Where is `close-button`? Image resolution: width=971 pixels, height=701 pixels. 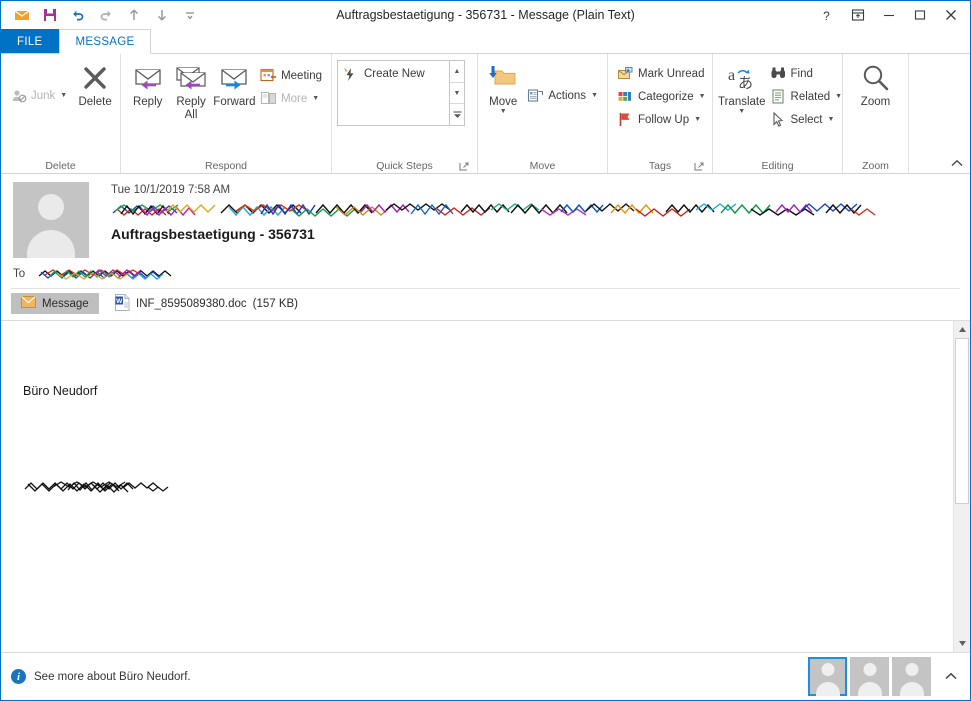
close-button is located at coordinates (950, 15).